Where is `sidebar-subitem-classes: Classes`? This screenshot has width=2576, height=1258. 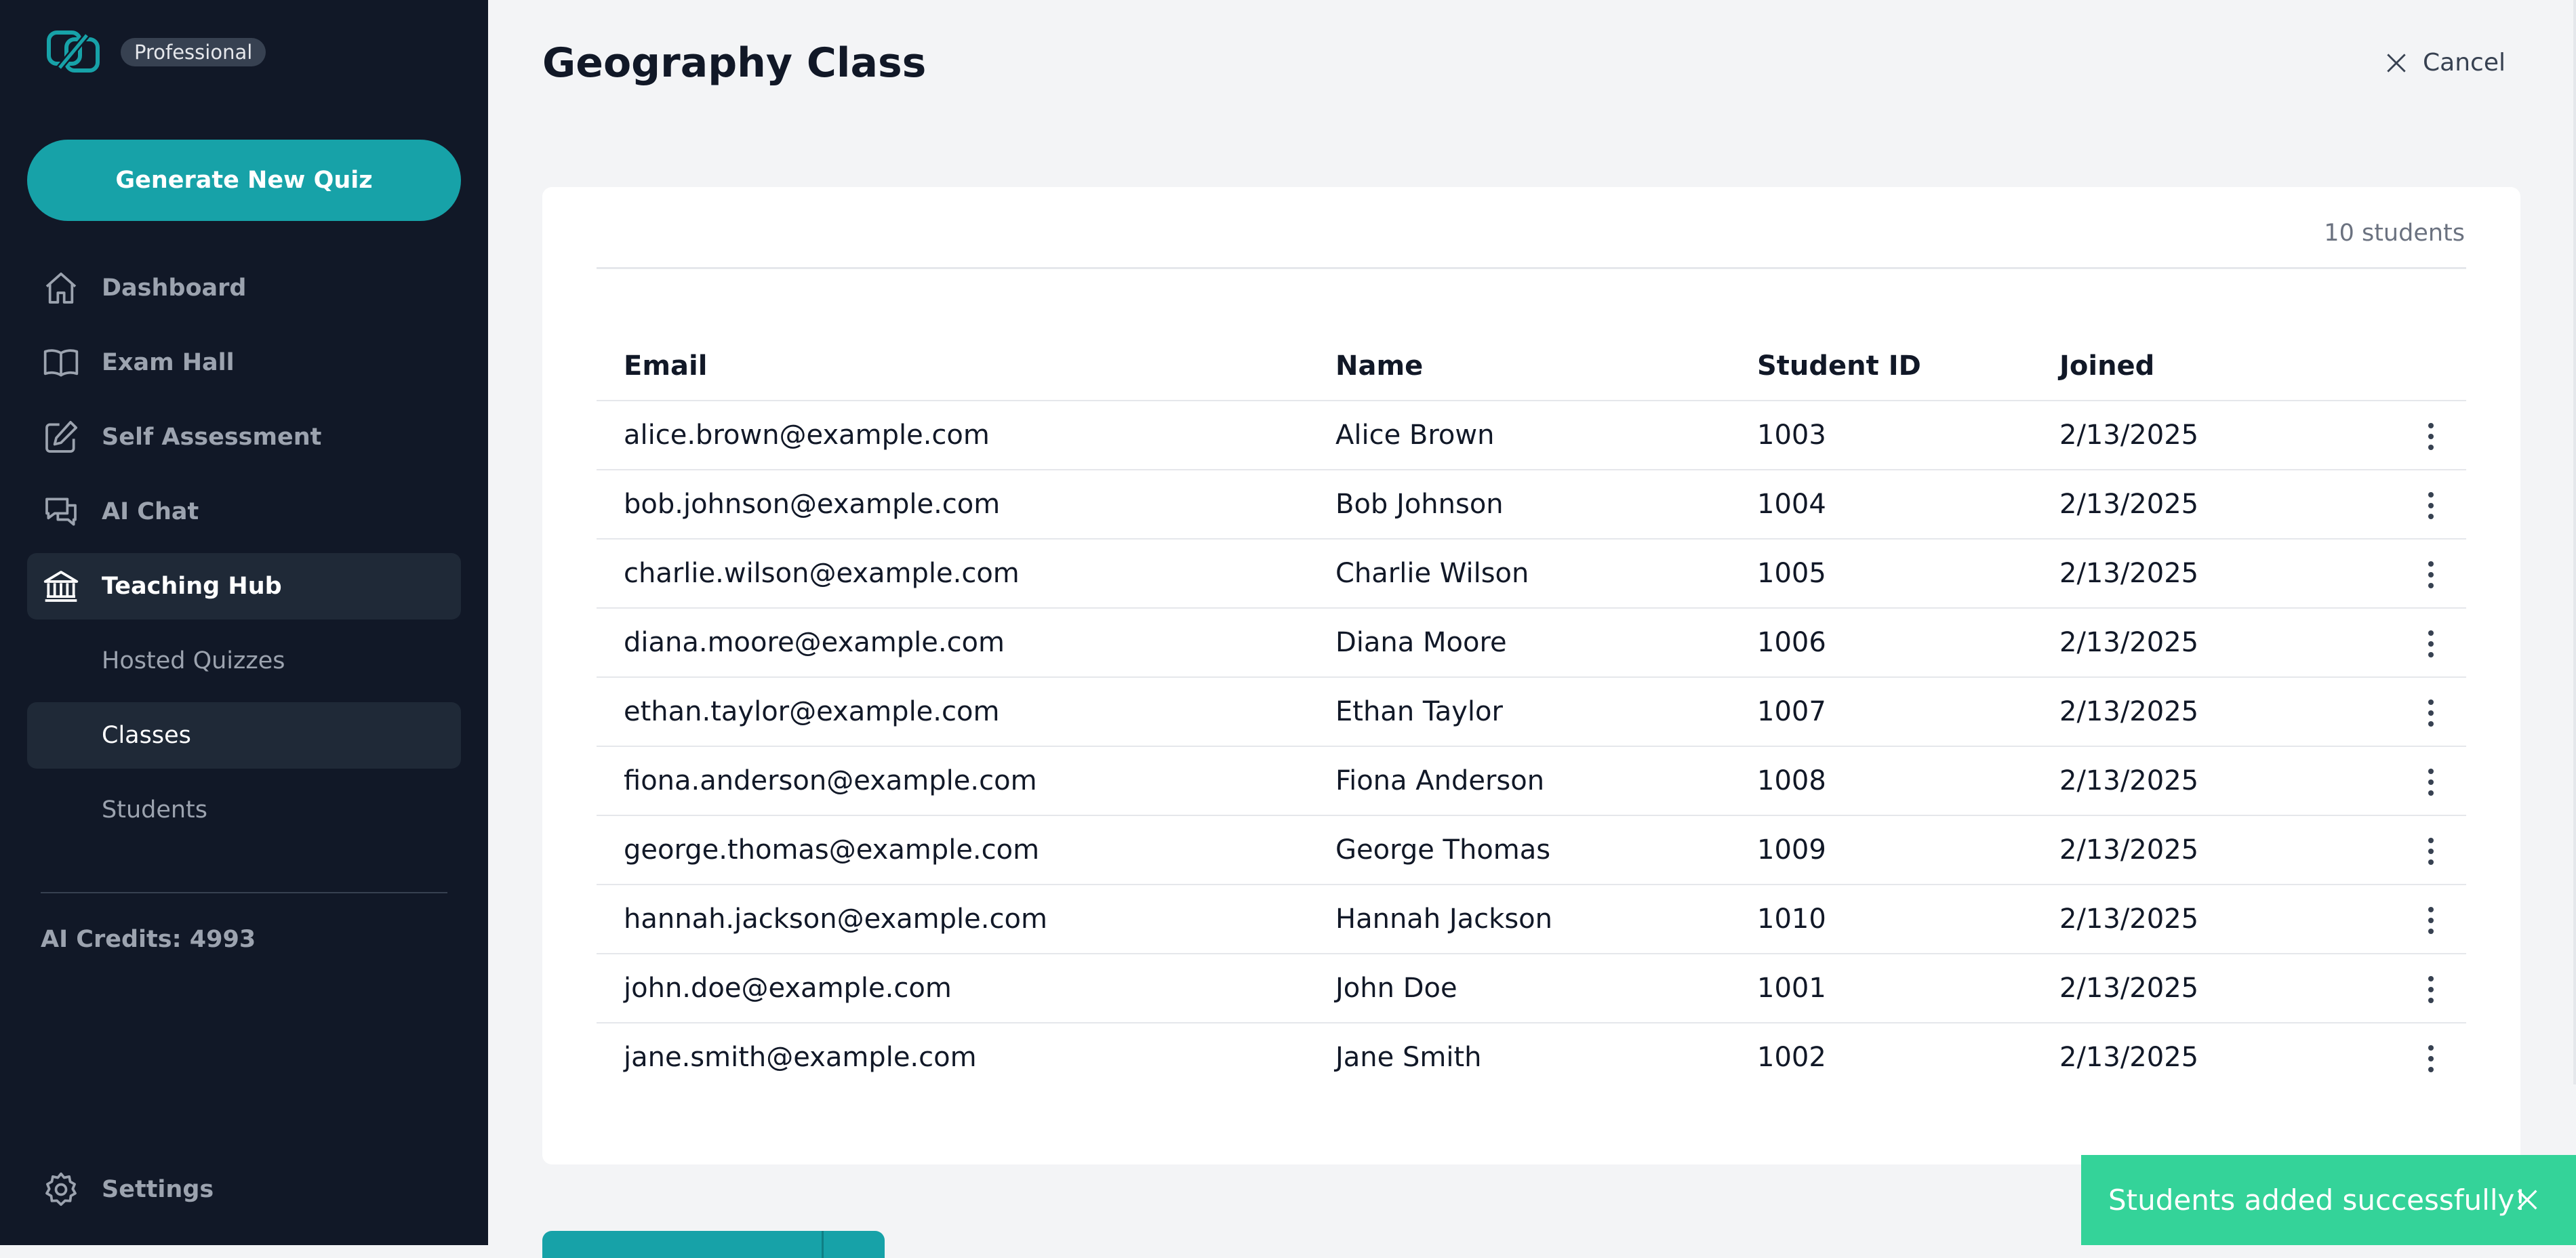 sidebar-subitem-classes: Classes is located at coordinates (244, 735).